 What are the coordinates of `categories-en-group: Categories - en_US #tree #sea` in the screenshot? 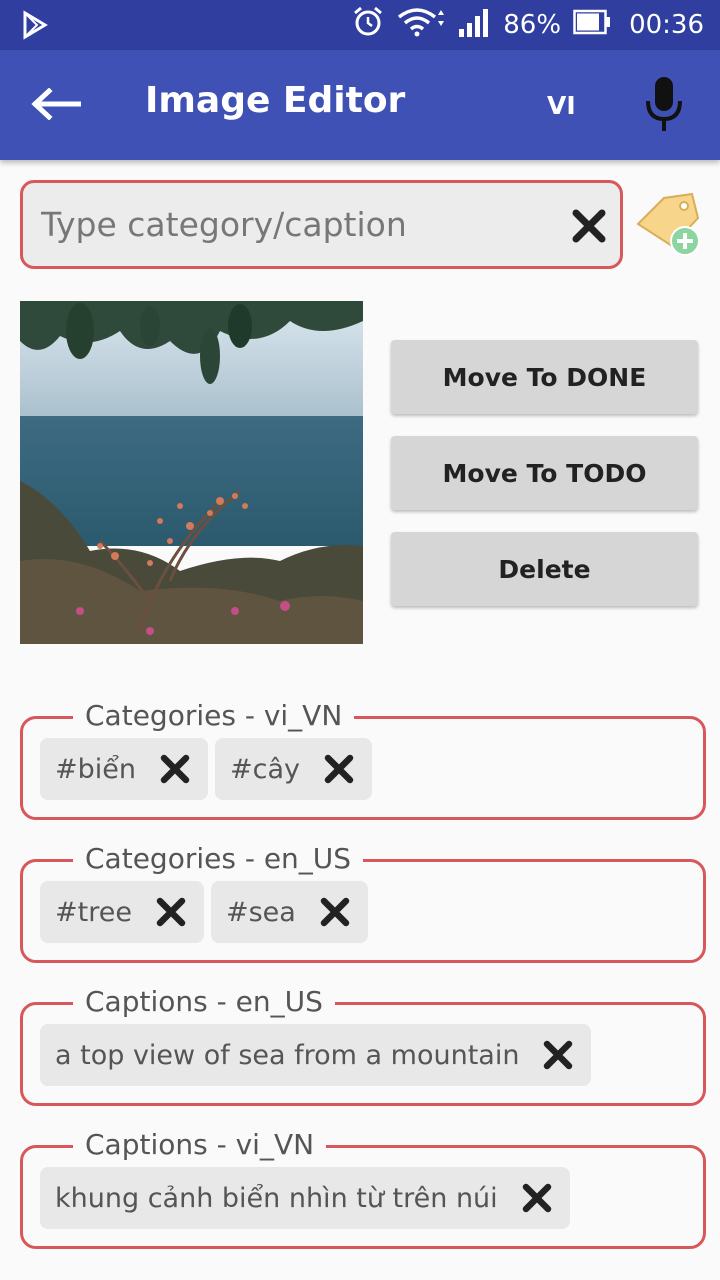 It's located at (363, 902).